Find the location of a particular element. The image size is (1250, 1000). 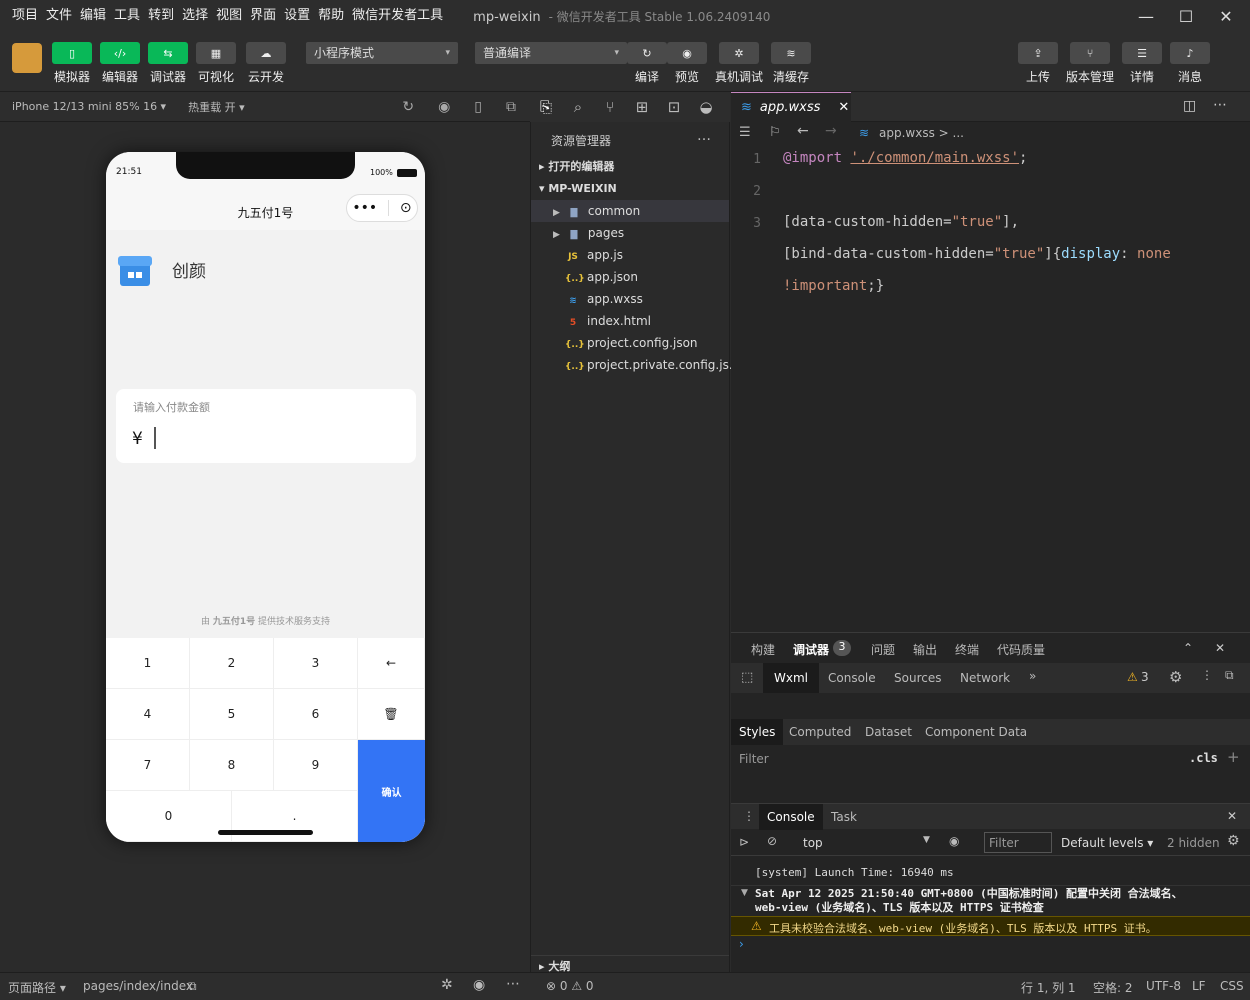

devtools-tab-sources: Sources is located at coordinates (917, 678).